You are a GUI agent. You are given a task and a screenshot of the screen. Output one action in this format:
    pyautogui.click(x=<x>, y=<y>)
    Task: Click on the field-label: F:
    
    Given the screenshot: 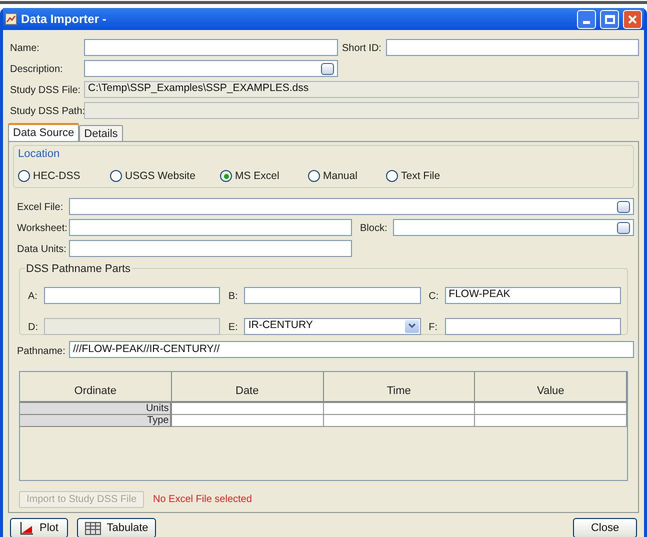 What is the action you would take?
    pyautogui.click(x=433, y=327)
    